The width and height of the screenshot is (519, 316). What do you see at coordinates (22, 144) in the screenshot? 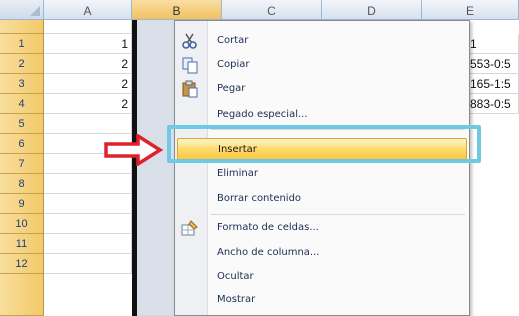
I see `row-header-6: 6` at bounding box center [22, 144].